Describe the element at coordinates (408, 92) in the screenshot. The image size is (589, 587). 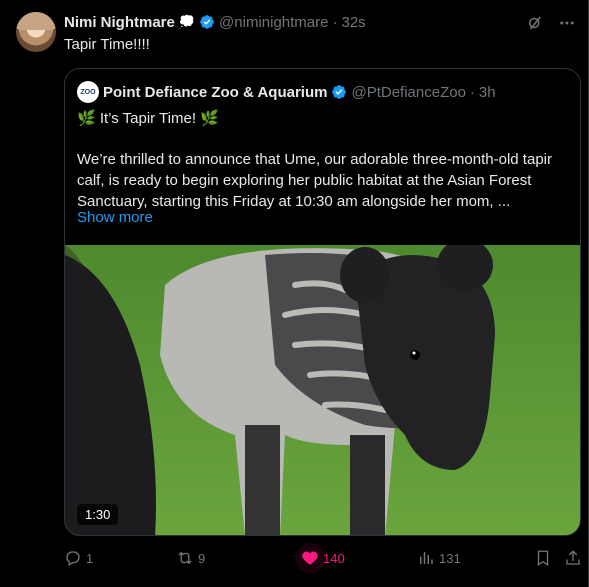
I see `quoted-author-handle: @PtDefianceZoo` at that location.